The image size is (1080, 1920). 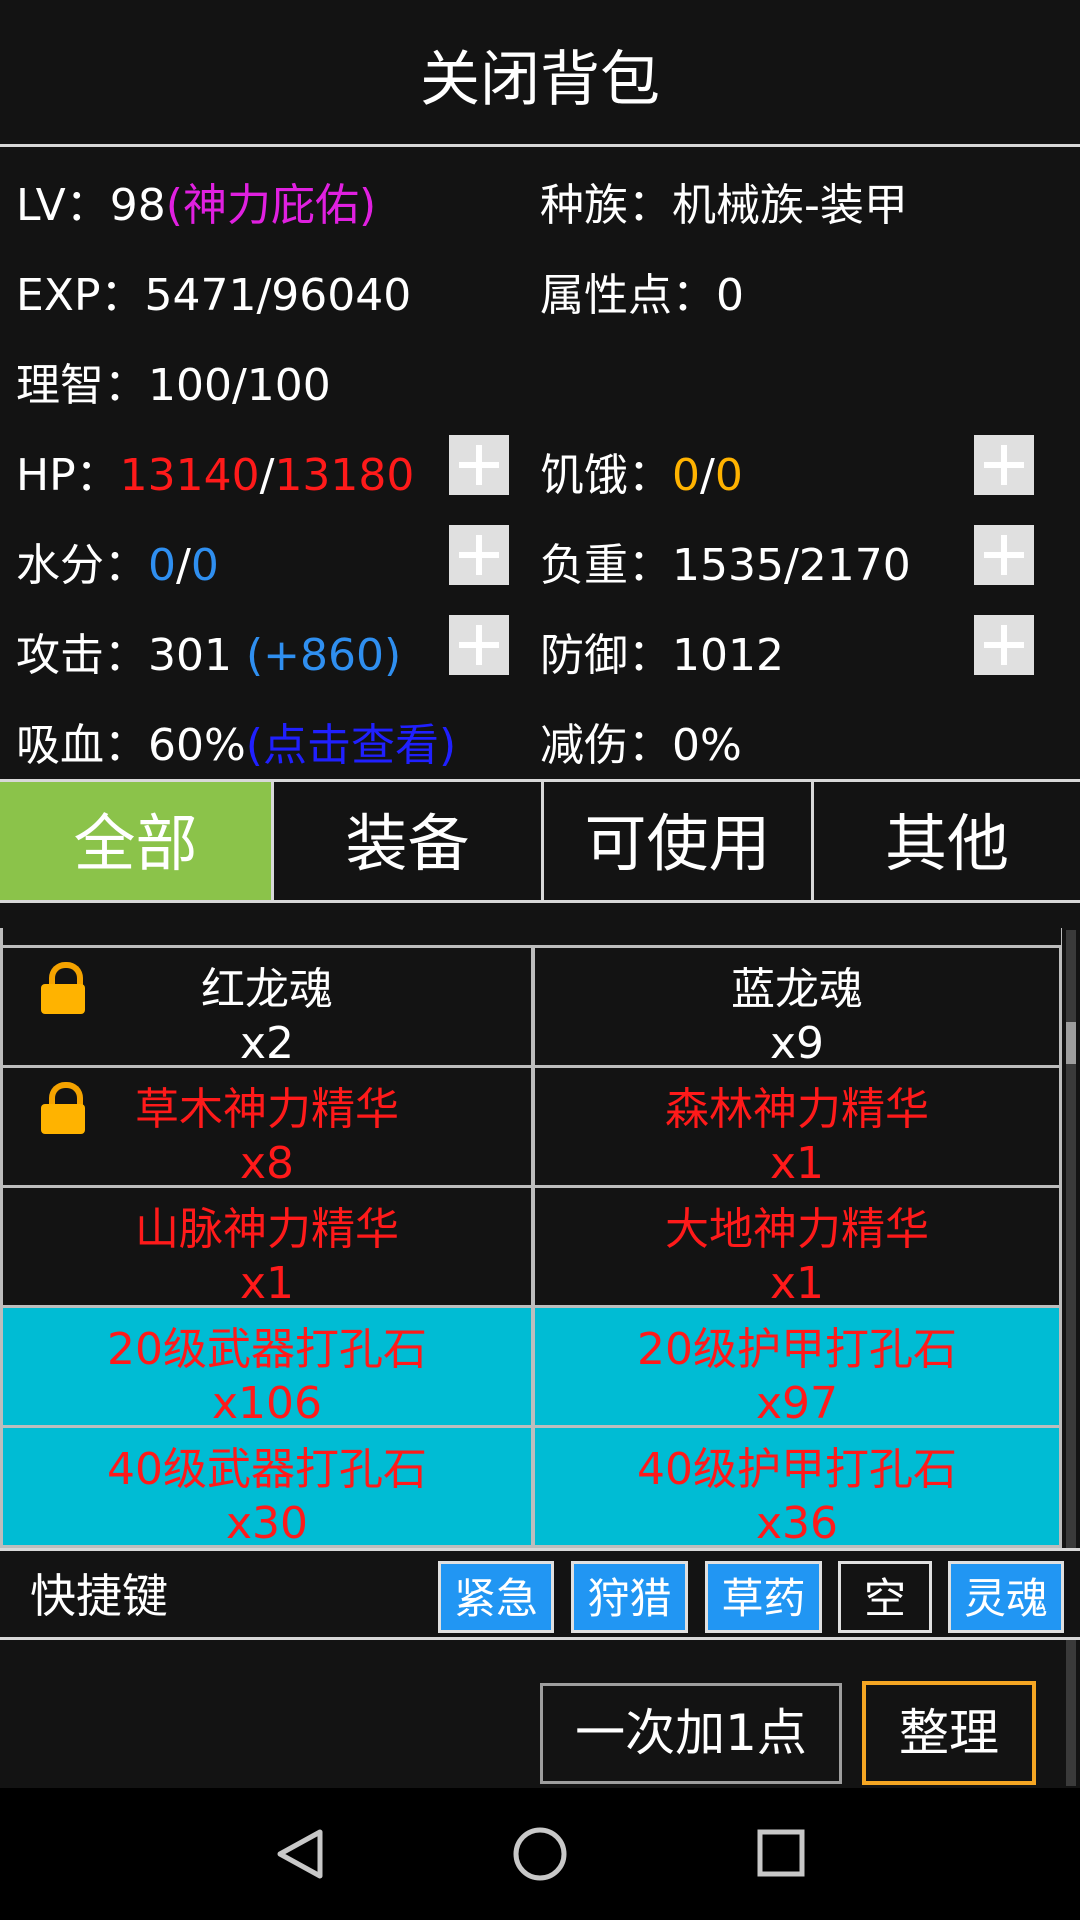 I want to click on item-name: 森林神力精华, so click(x=797, y=1109).